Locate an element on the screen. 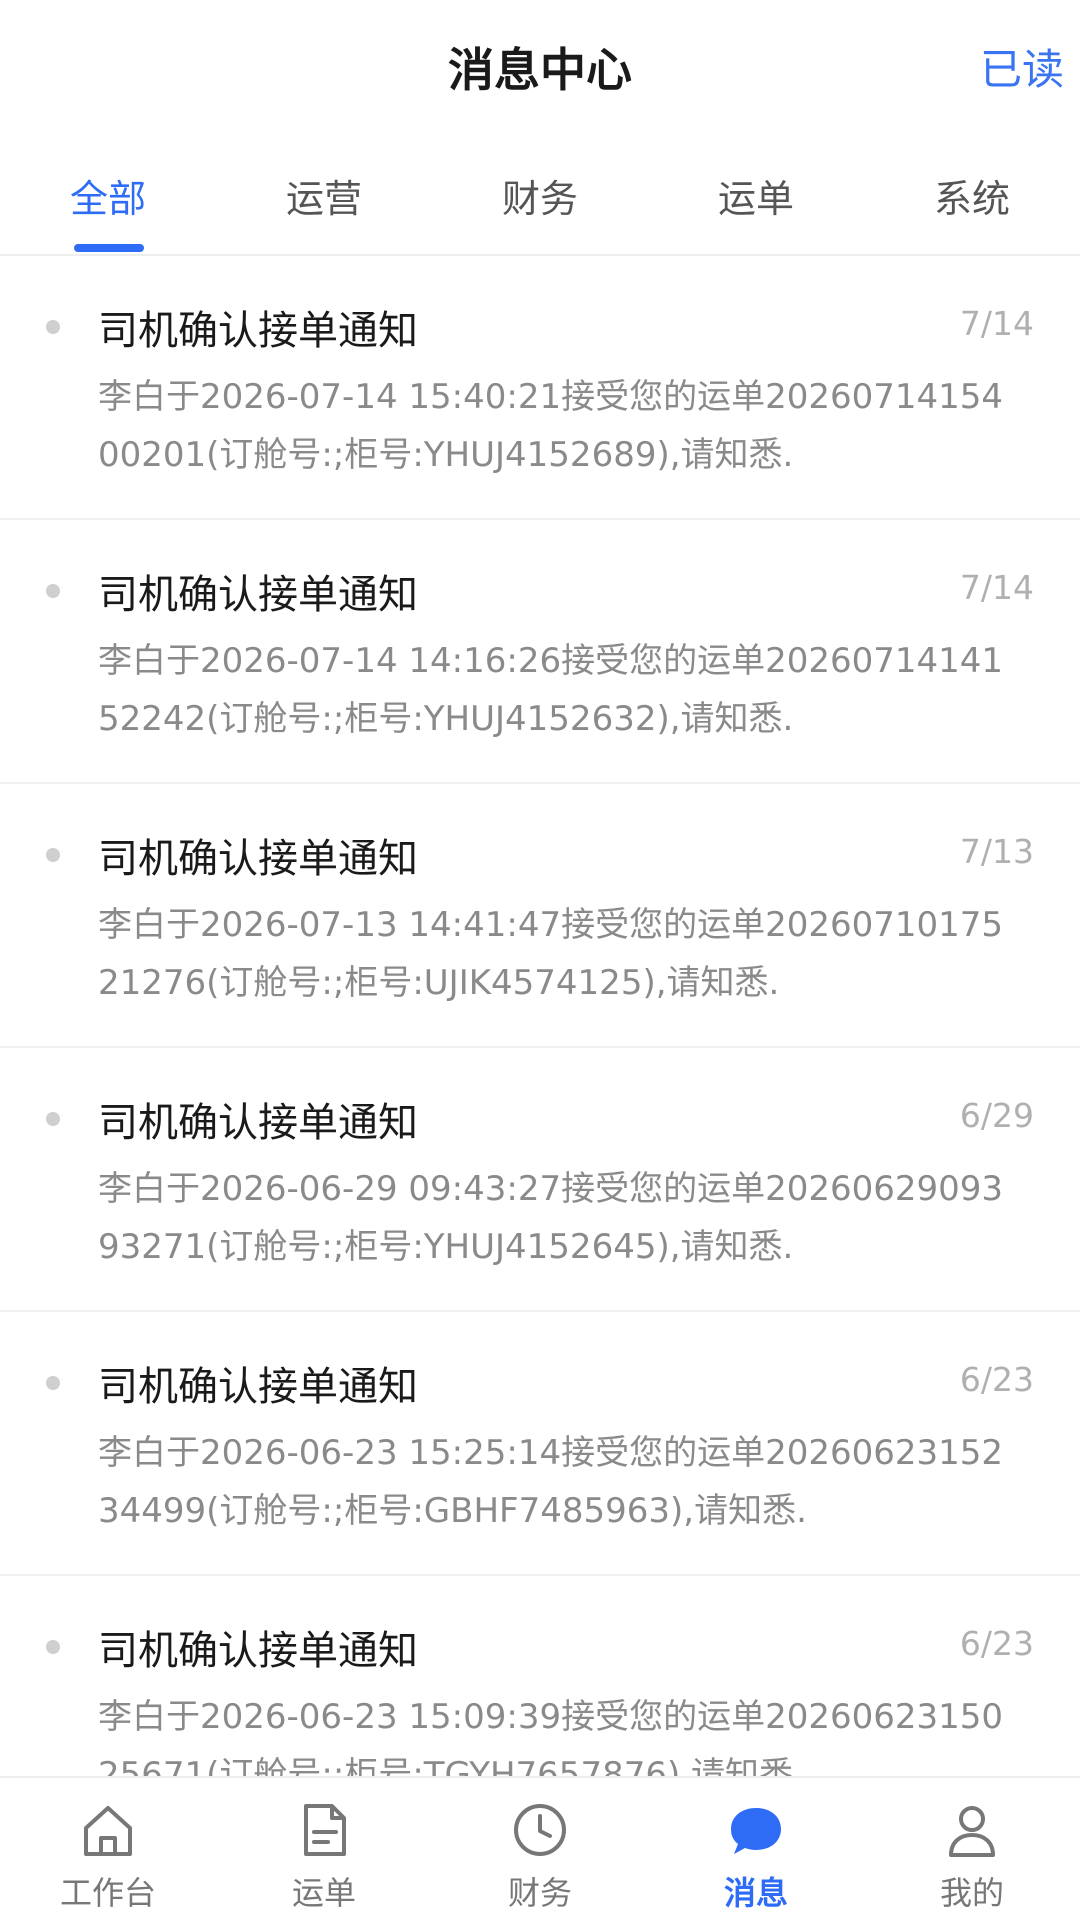 Image resolution: width=1080 pixels, height=1920 pixels. tab-waybill: 运单 is located at coordinates (756, 195).